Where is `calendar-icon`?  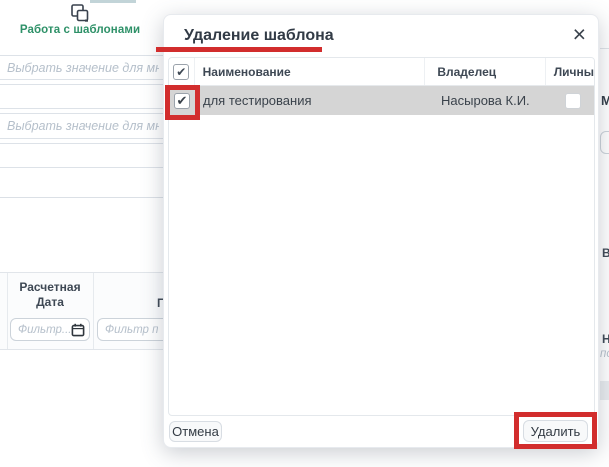 calendar-icon is located at coordinates (78, 330).